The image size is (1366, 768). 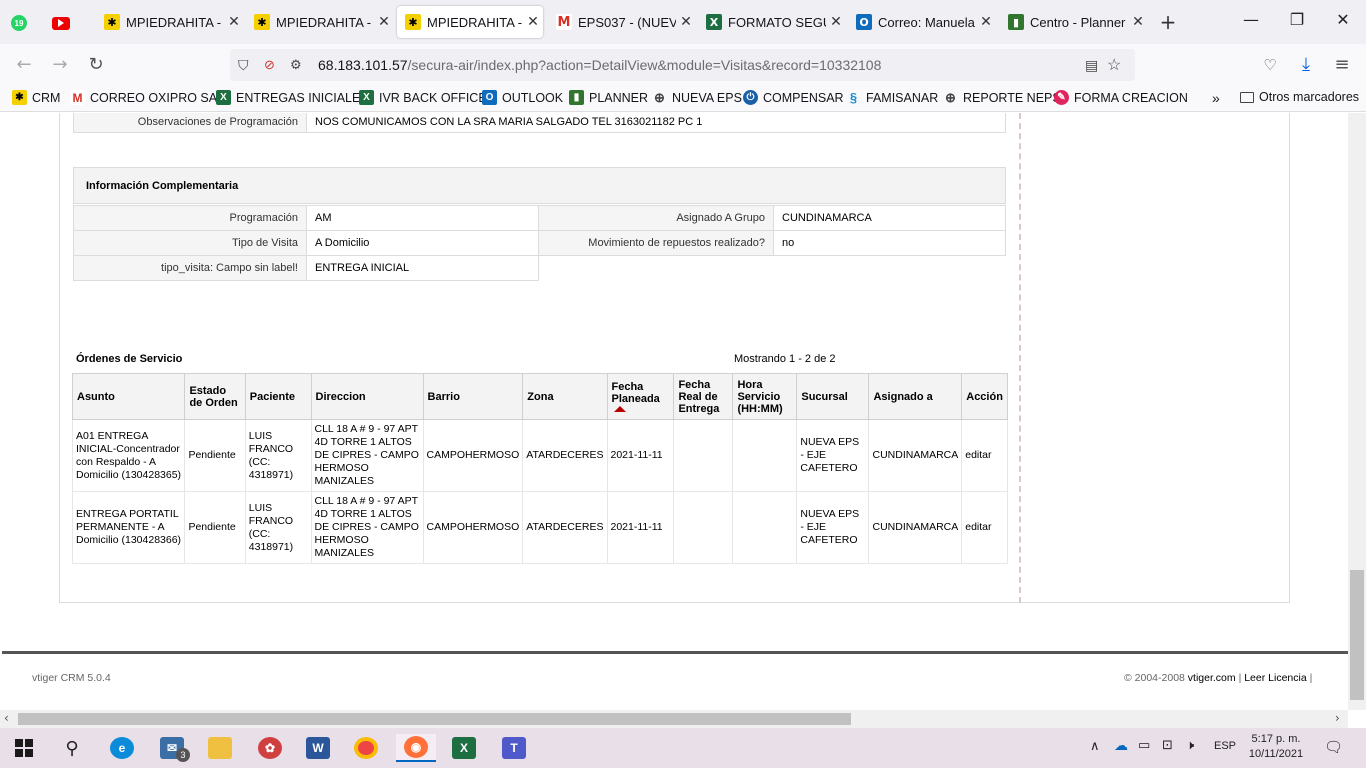 What do you see at coordinates (1357, 635) in the screenshot?
I see `vertical-scroll-thumb` at bounding box center [1357, 635].